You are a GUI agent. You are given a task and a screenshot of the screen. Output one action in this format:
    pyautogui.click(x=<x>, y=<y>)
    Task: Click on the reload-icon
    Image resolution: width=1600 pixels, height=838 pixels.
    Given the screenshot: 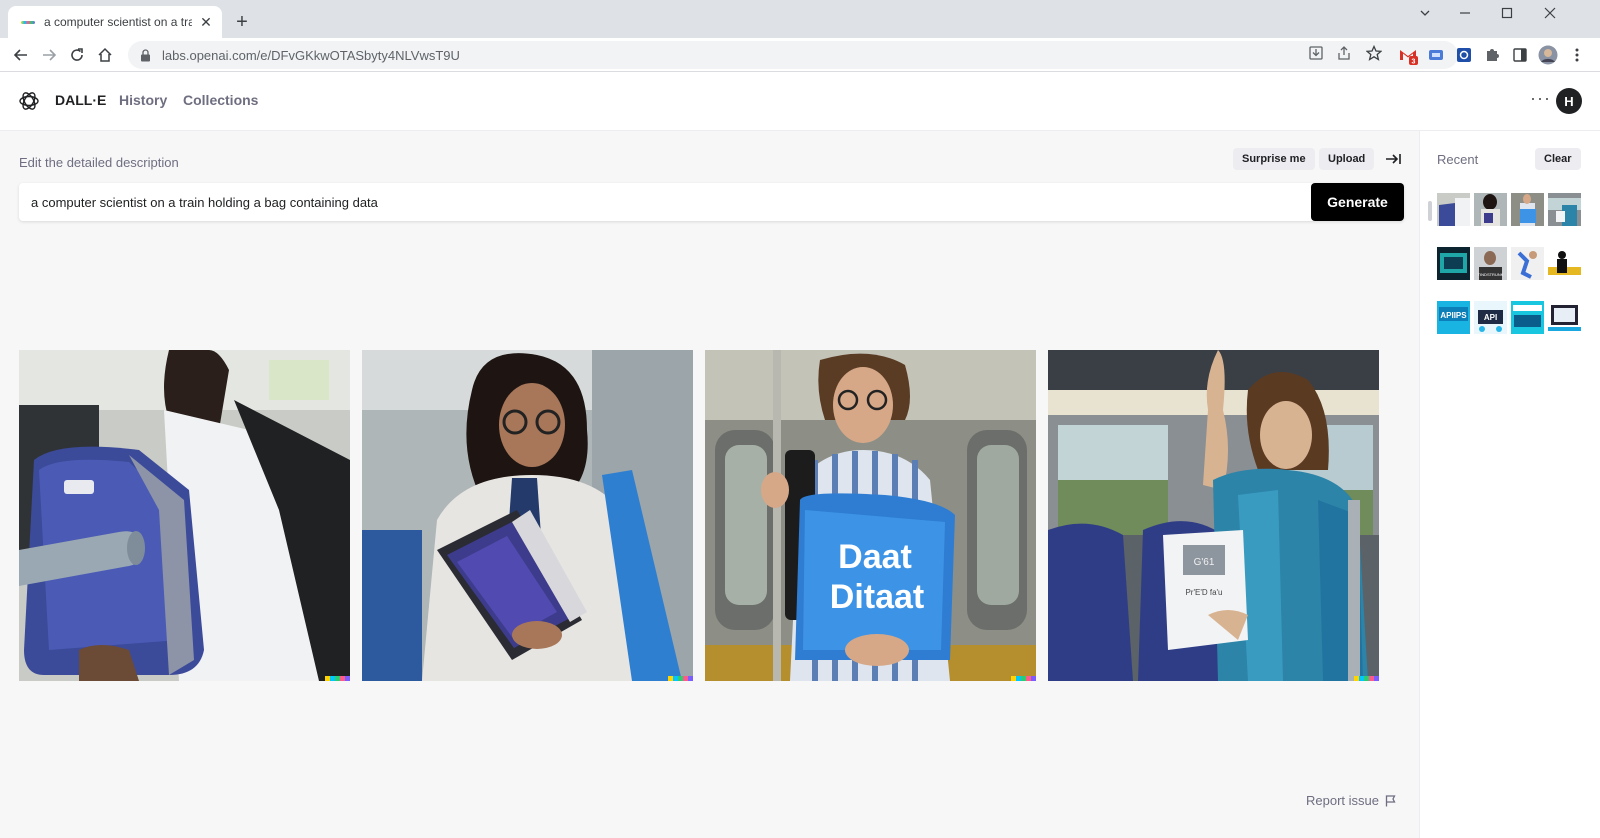 What is the action you would take?
    pyautogui.click(x=77, y=55)
    